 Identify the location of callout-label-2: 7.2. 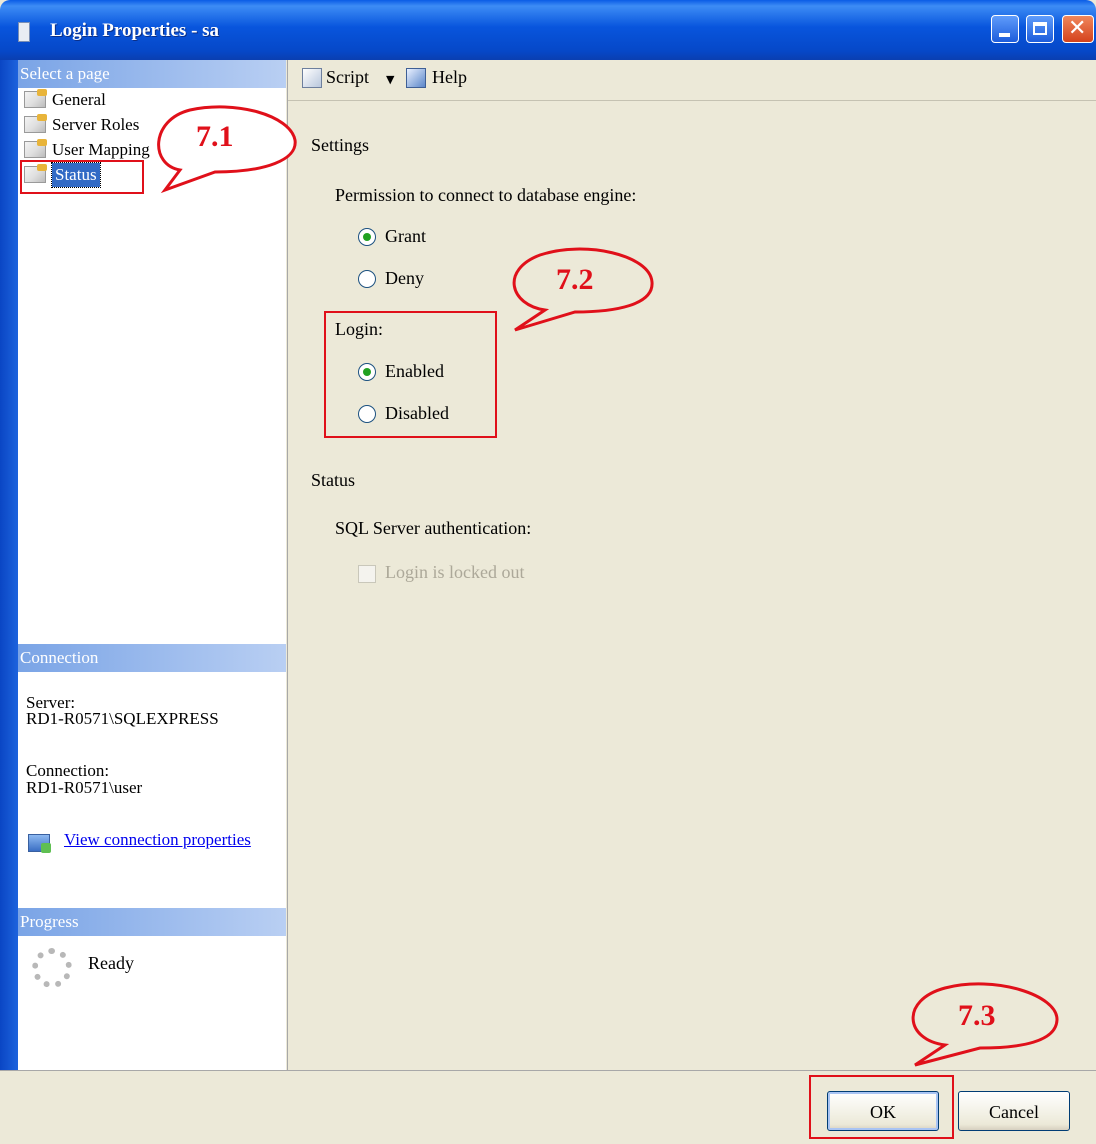
(575, 279).